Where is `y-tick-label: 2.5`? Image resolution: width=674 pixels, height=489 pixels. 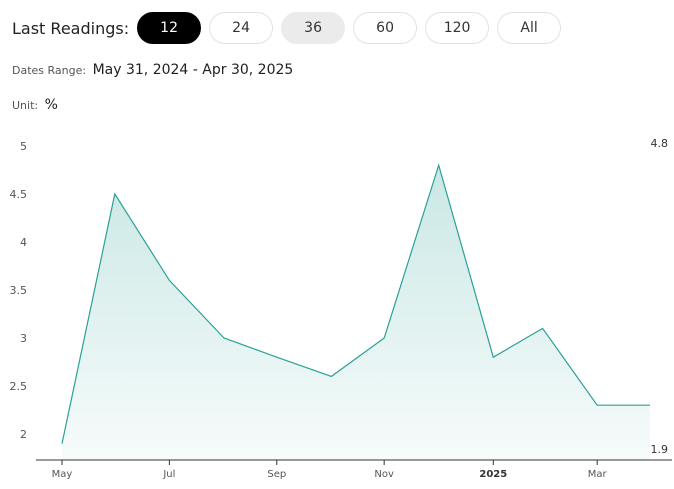
y-tick-label: 2.5 is located at coordinates (19, 386).